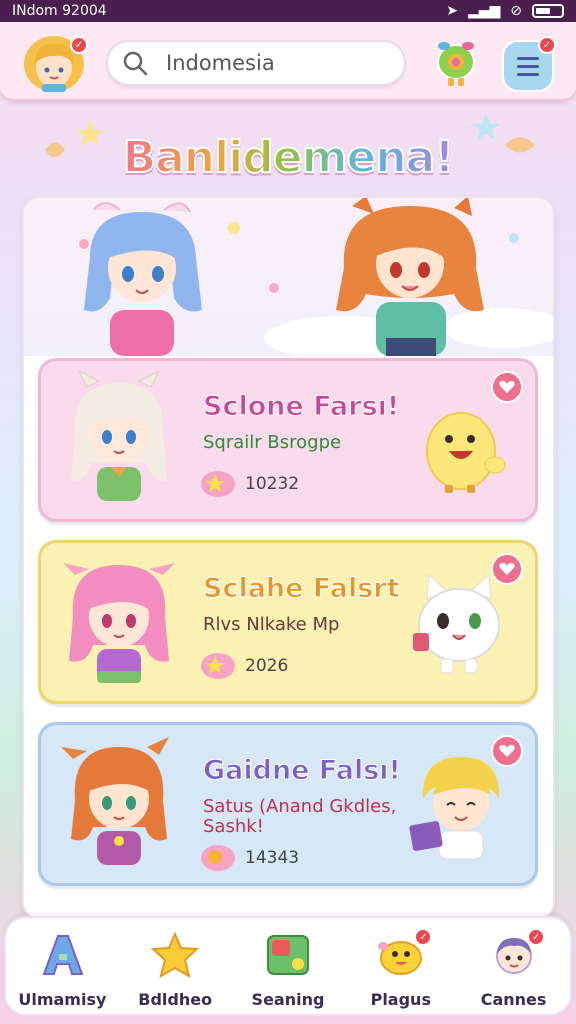  I want to click on letter-a-icon, so click(63, 955).